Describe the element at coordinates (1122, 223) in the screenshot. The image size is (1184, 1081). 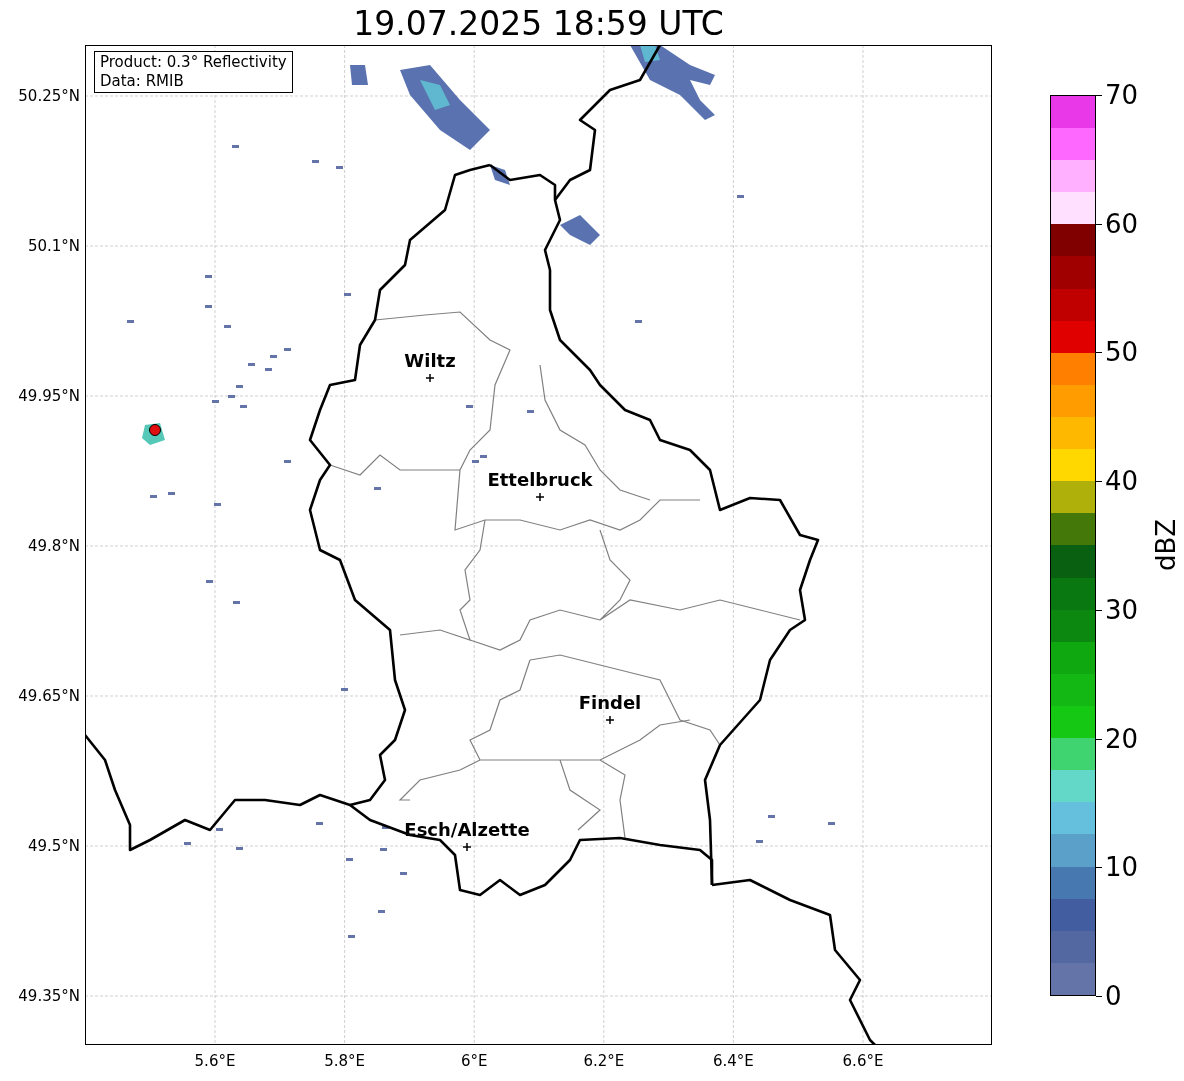
I see `colorbar-tick-label: 60` at that location.